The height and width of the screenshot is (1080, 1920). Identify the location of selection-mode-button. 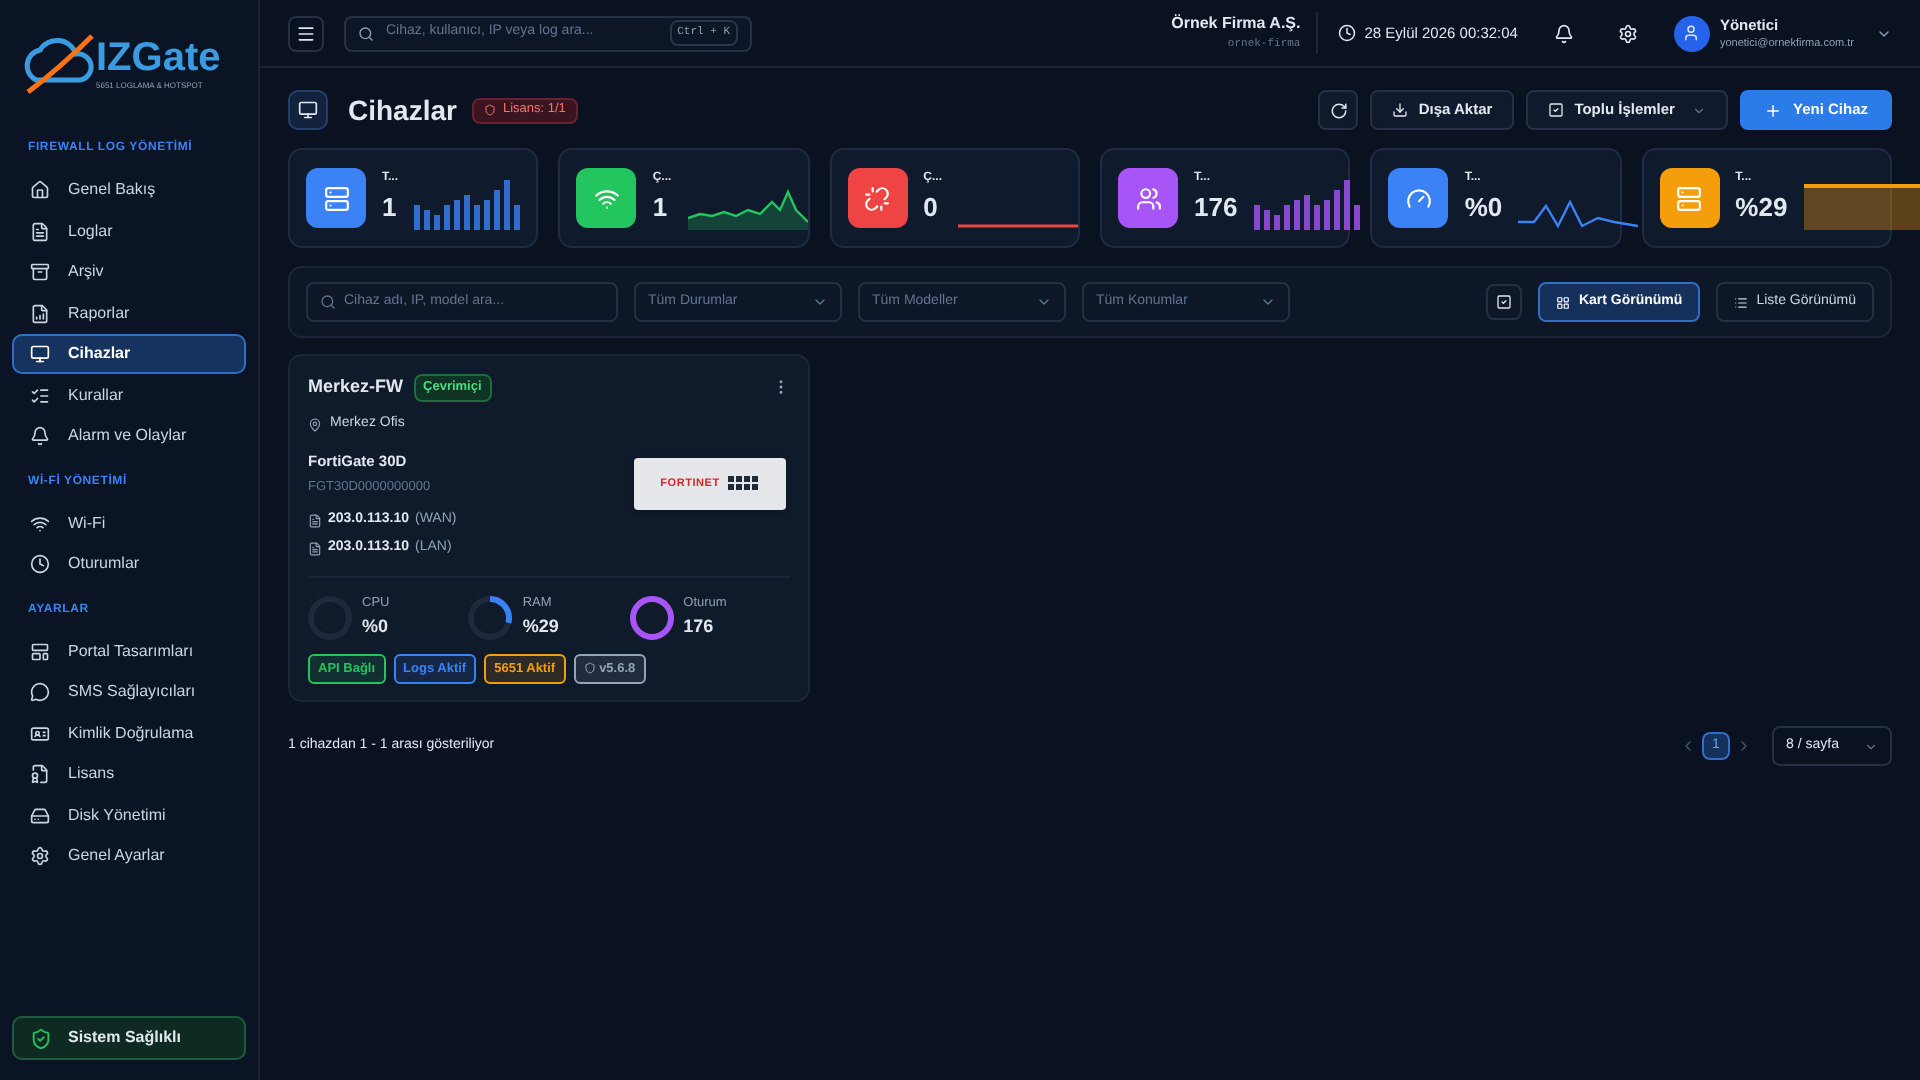
(1504, 302).